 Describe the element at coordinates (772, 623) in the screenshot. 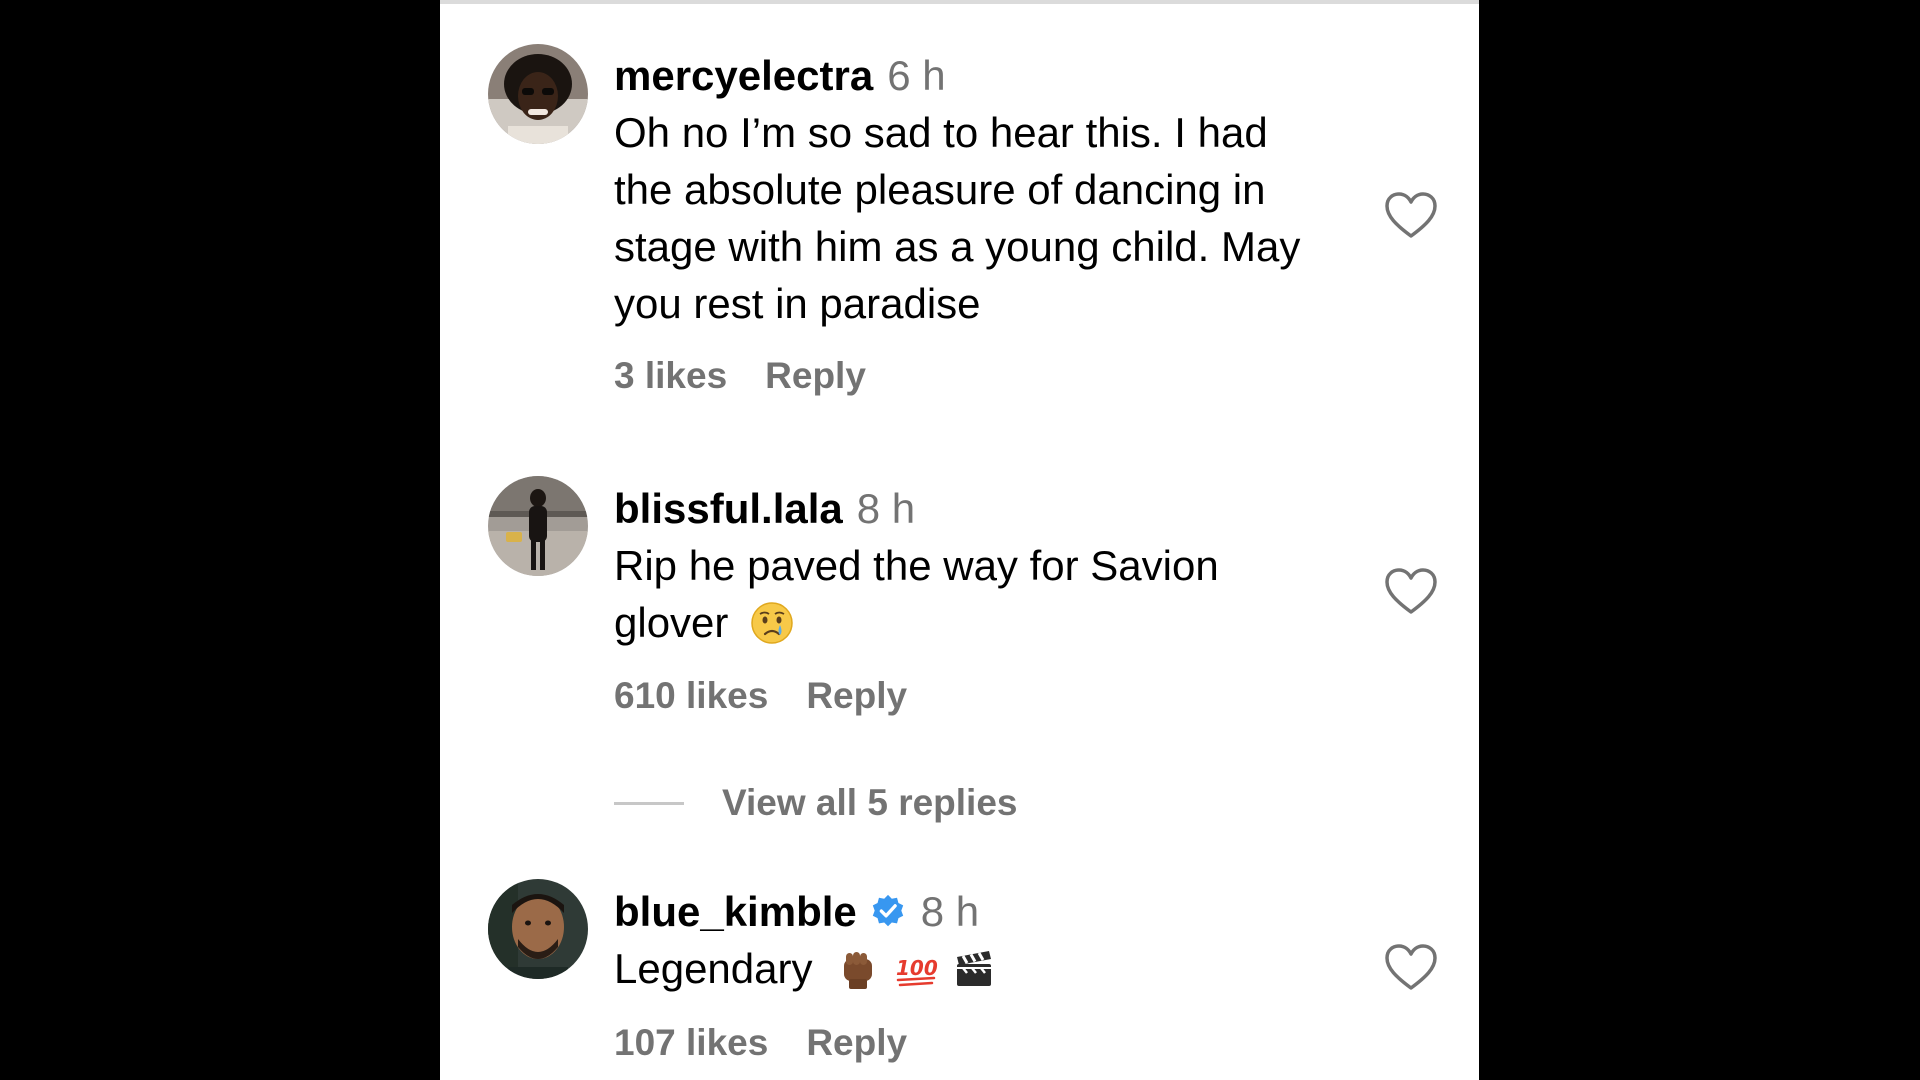

I see `crying-face-emoji` at that location.